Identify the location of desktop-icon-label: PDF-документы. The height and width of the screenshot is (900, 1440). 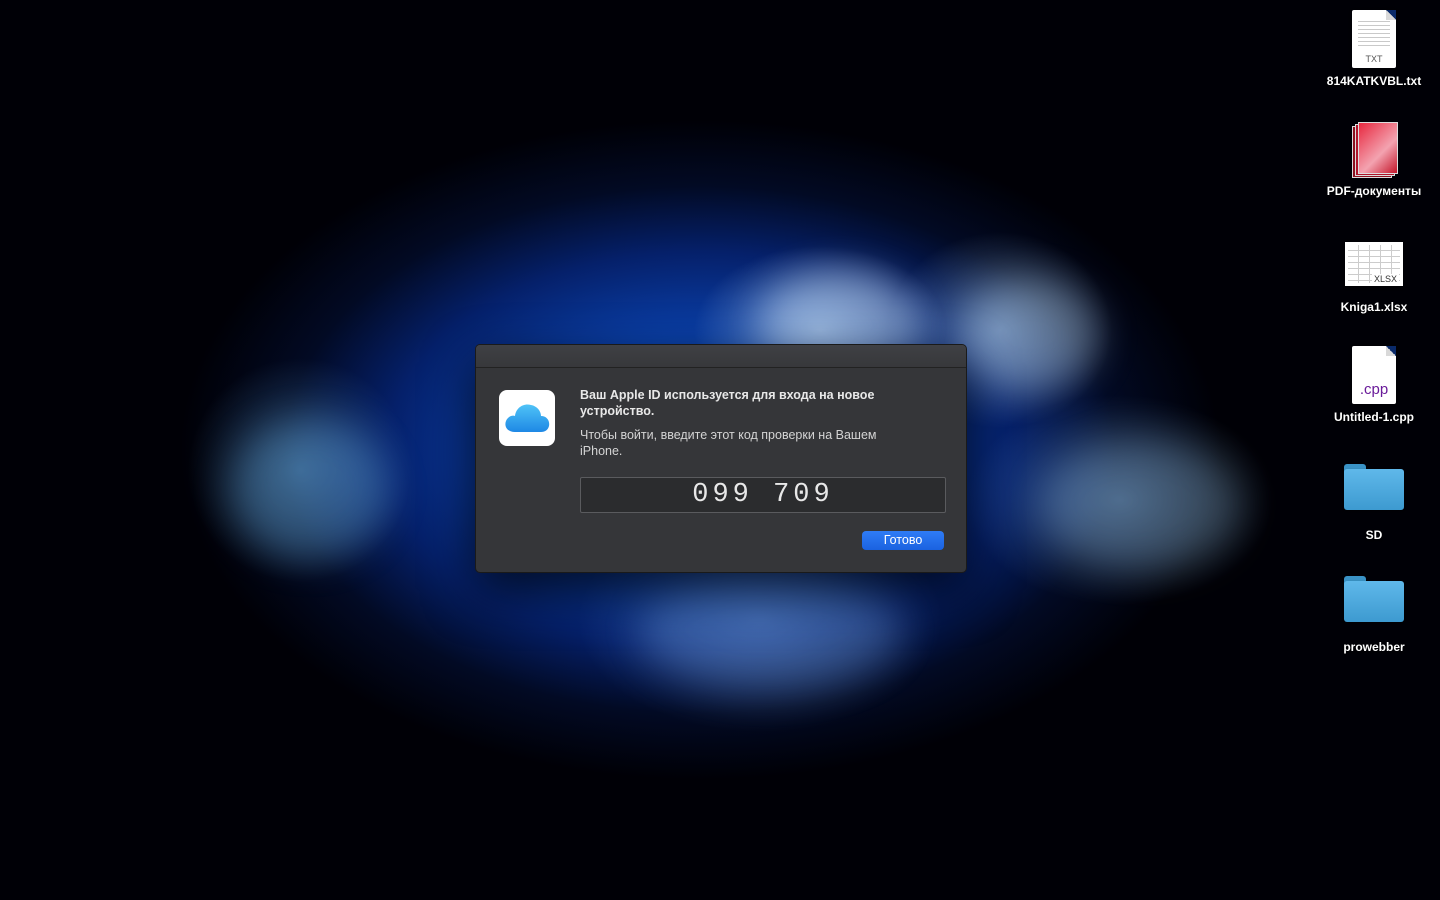
(1374, 191).